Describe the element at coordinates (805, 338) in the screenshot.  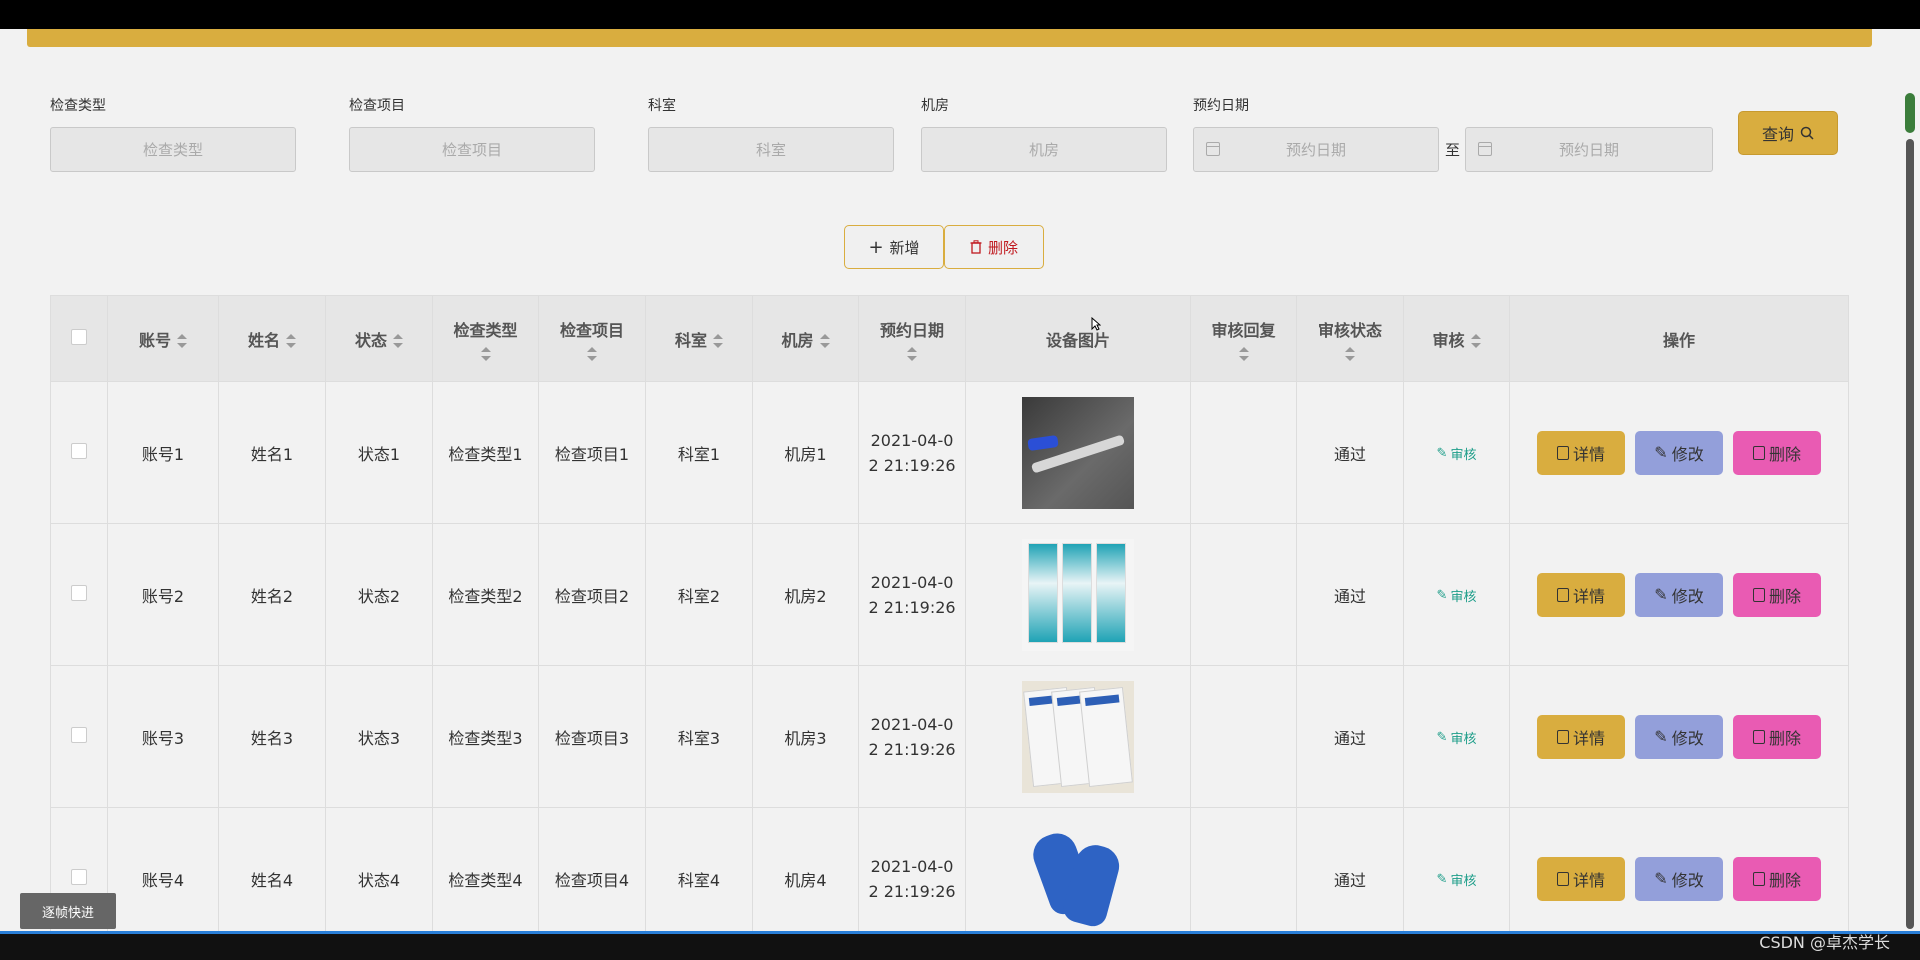
I see `header-room: 机房` at that location.